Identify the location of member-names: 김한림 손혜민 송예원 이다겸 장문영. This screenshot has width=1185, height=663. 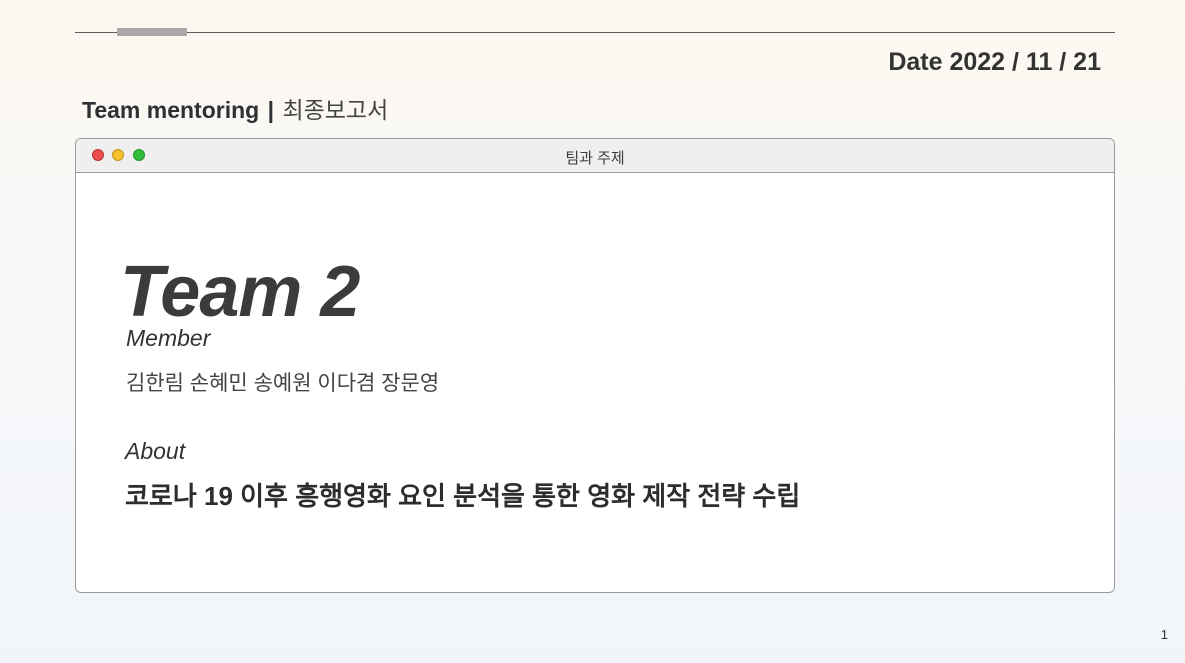
(283, 383).